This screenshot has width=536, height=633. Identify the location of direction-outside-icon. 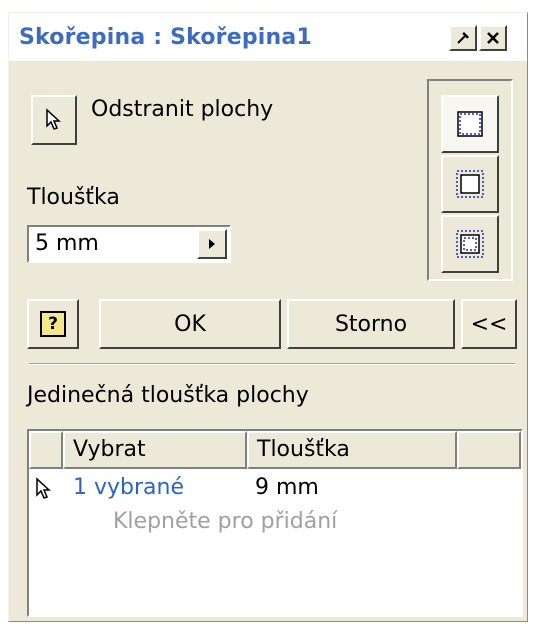
(470, 184).